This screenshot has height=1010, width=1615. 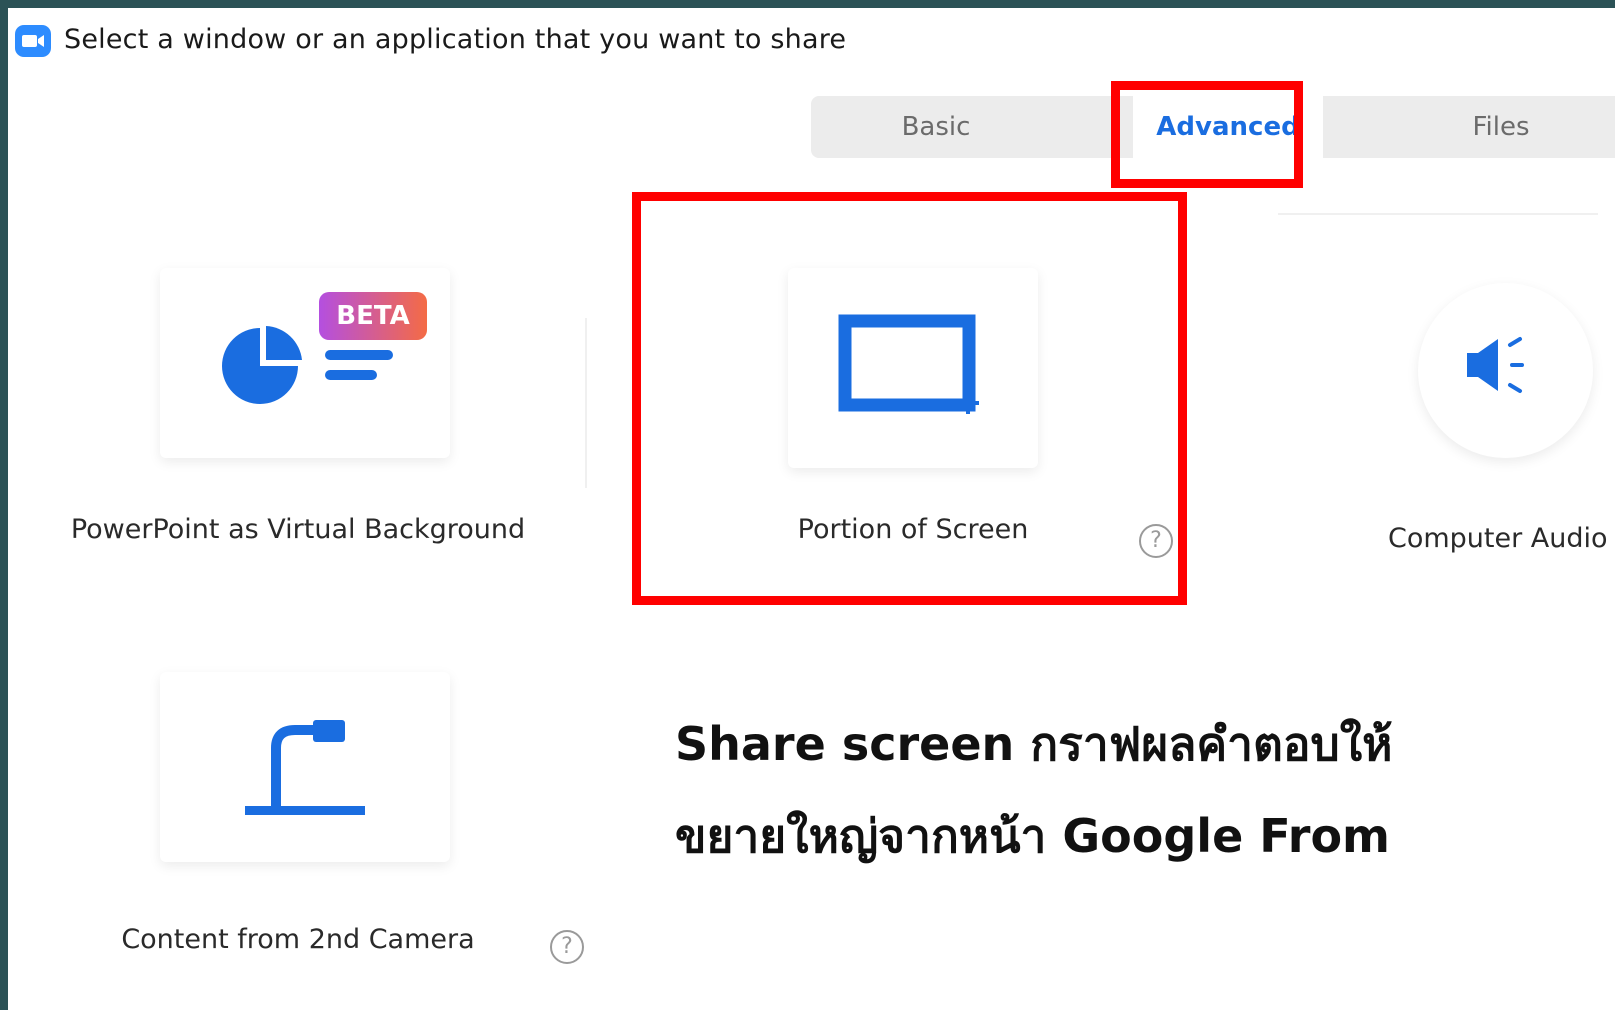 I want to click on option-label: PowerPoint as Virtual Background, so click(x=298, y=529).